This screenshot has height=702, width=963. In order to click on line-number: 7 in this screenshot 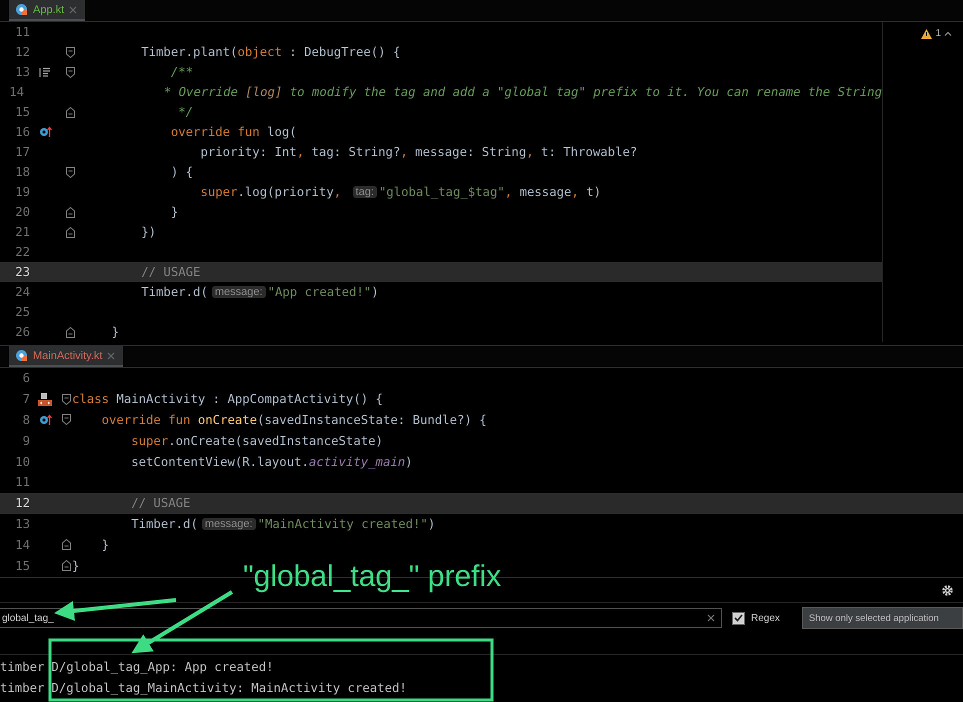, I will do `click(26, 399)`.